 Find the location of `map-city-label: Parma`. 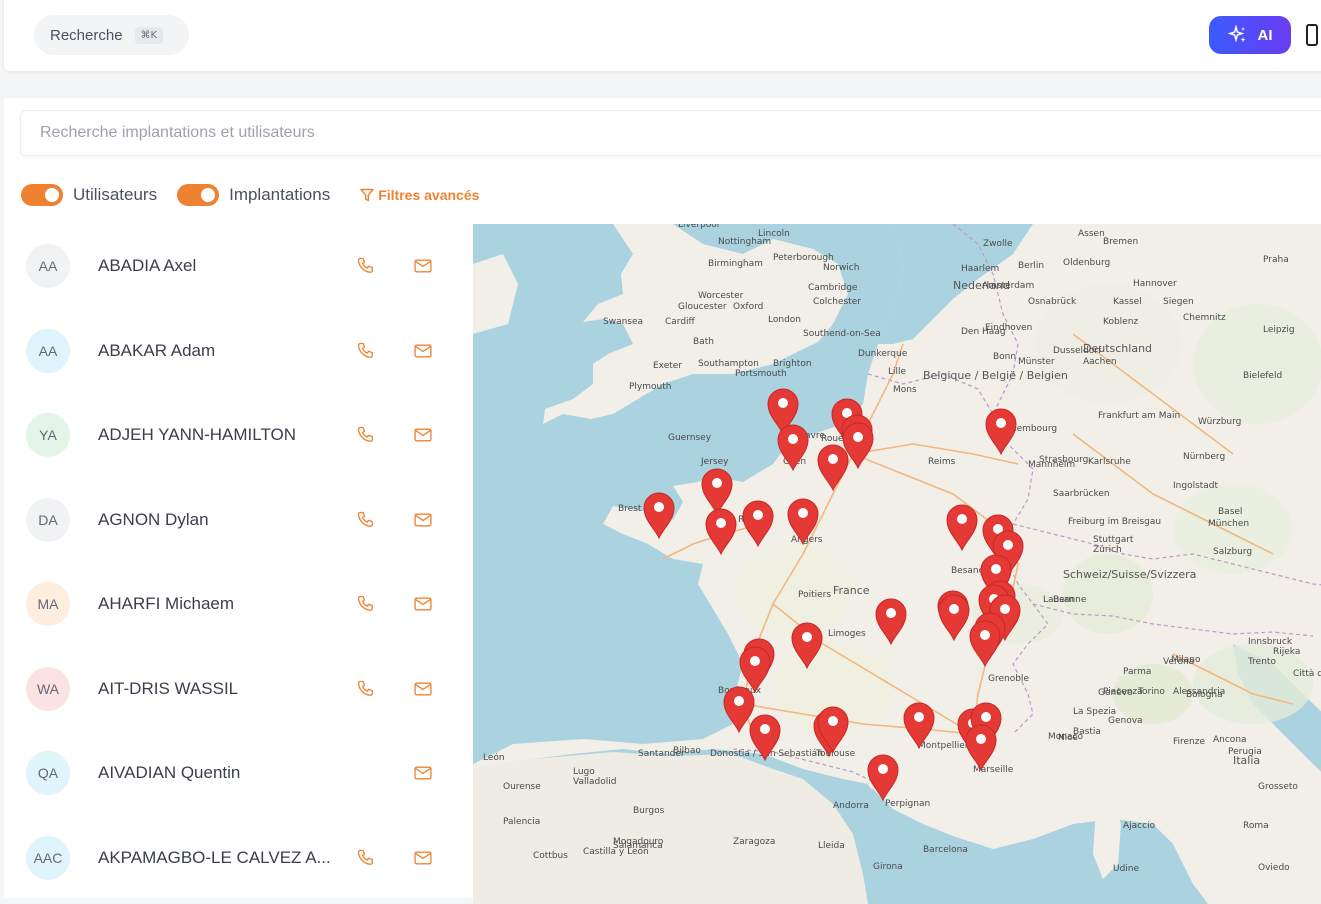

map-city-label: Parma is located at coordinates (1137, 672).